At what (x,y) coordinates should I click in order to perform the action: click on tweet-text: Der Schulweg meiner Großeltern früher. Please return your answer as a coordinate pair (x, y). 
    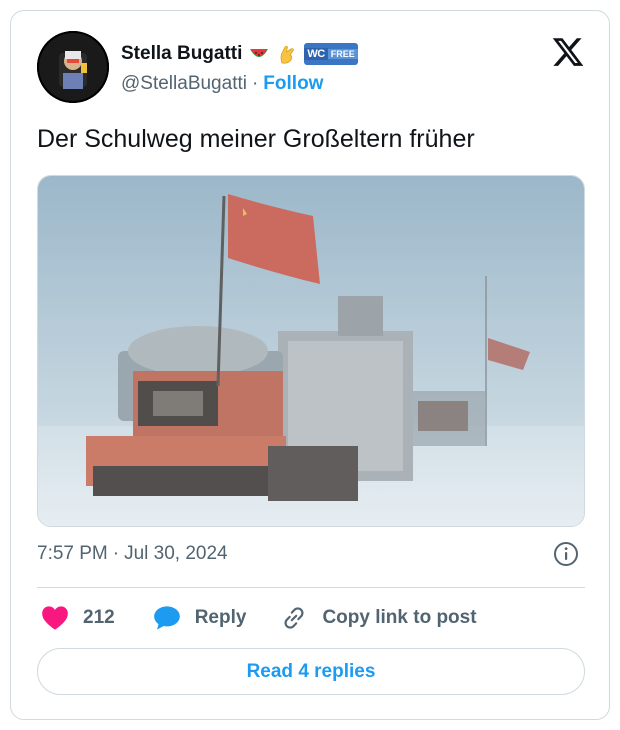
    Looking at the image, I should click on (256, 139).